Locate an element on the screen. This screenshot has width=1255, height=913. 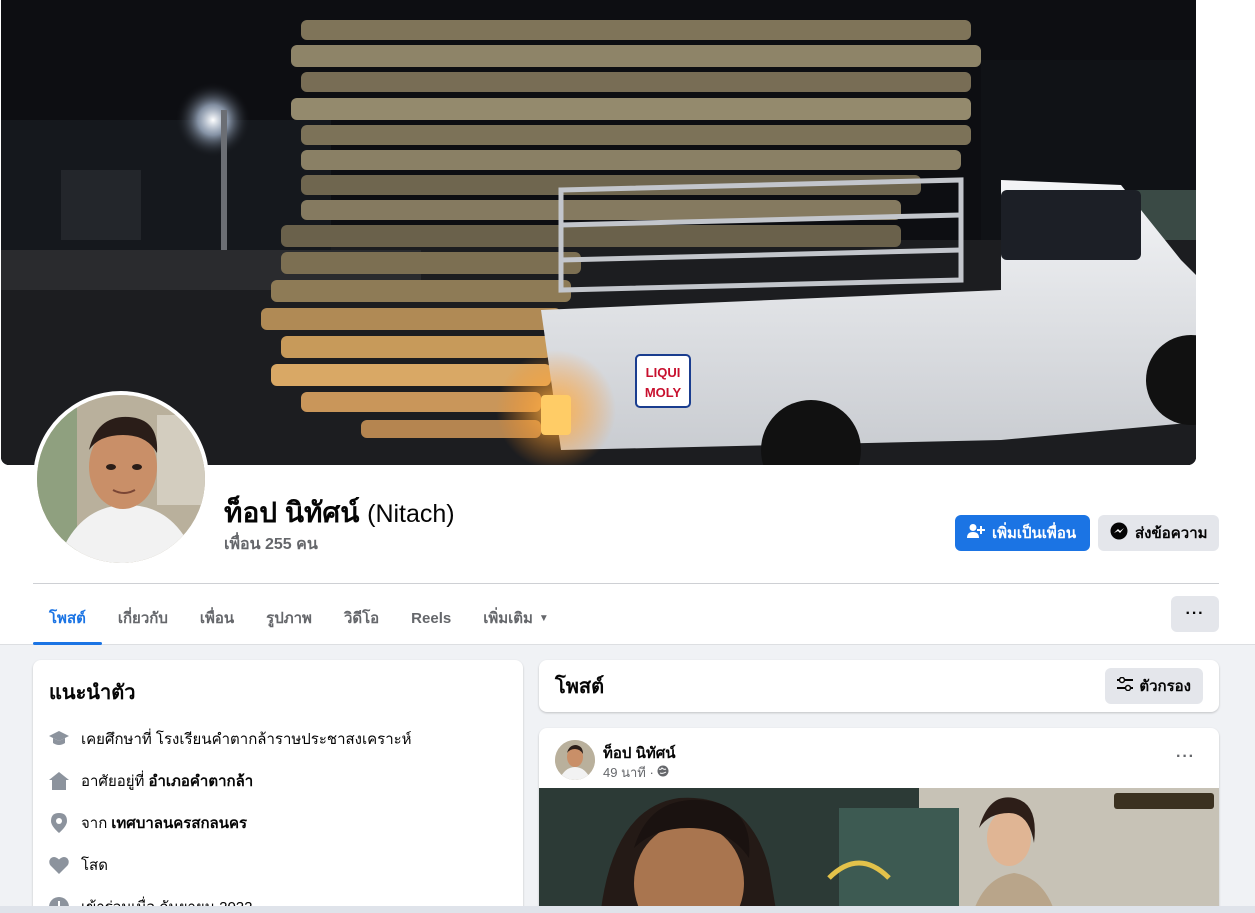
home-icon is located at coordinates (59, 781).